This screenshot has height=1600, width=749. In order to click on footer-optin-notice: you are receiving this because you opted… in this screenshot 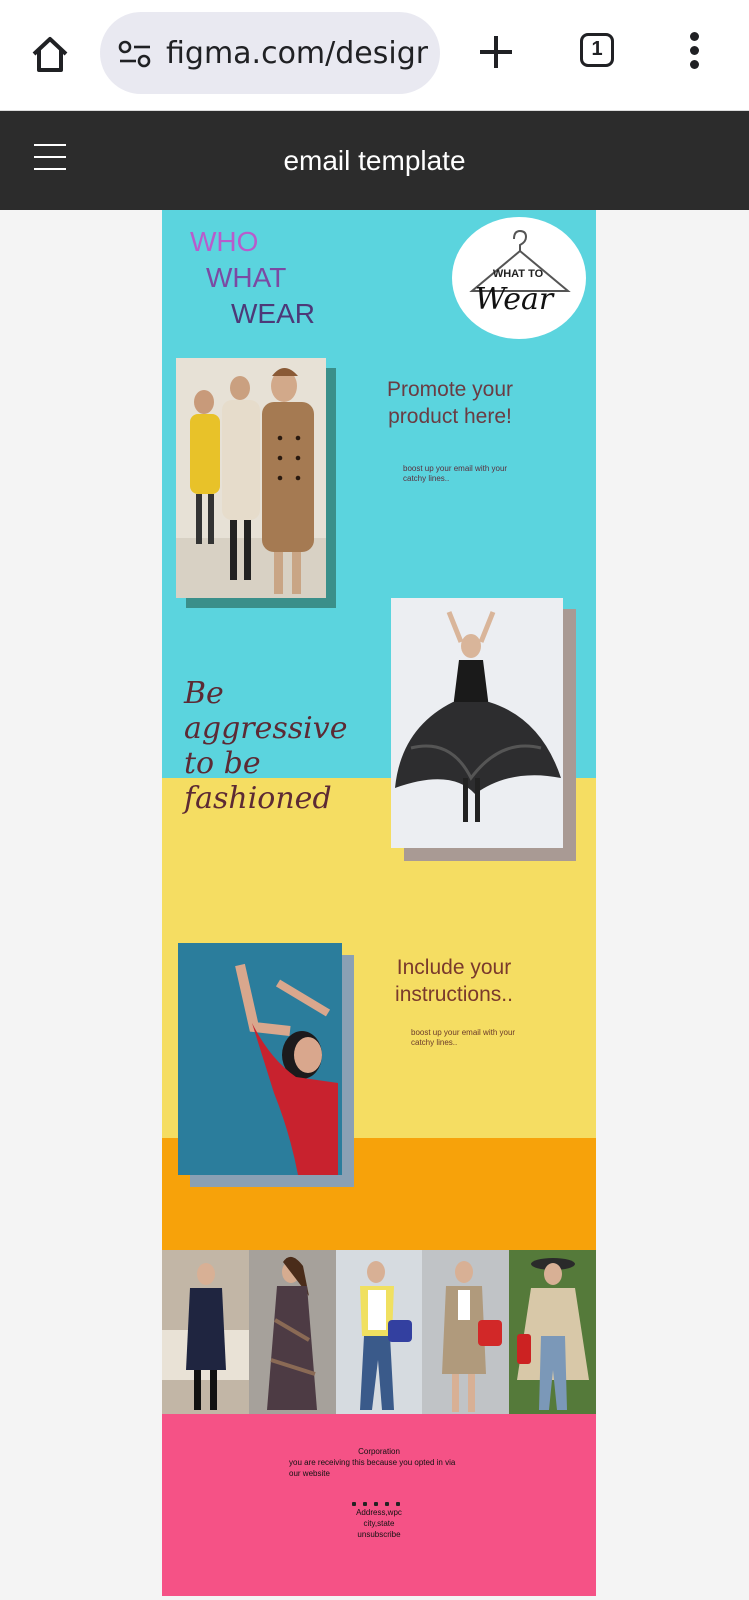, I will do `click(372, 1468)`.